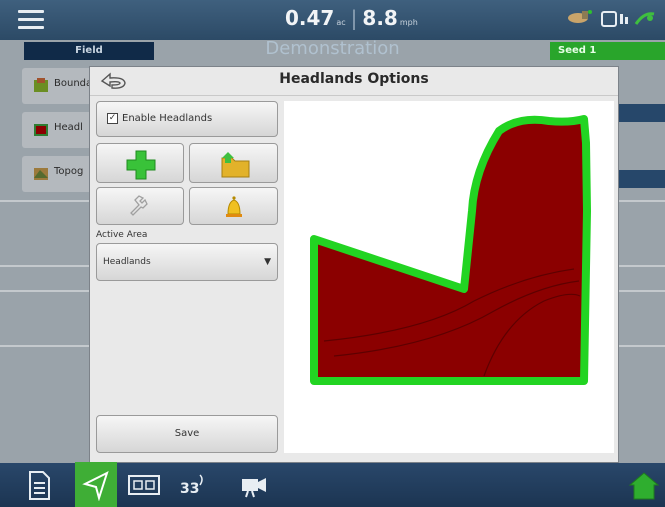 This screenshot has width=665, height=507. What do you see at coordinates (380, 18) in the screenshot?
I see `speed-value: 8.8` at bounding box center [380, 18].